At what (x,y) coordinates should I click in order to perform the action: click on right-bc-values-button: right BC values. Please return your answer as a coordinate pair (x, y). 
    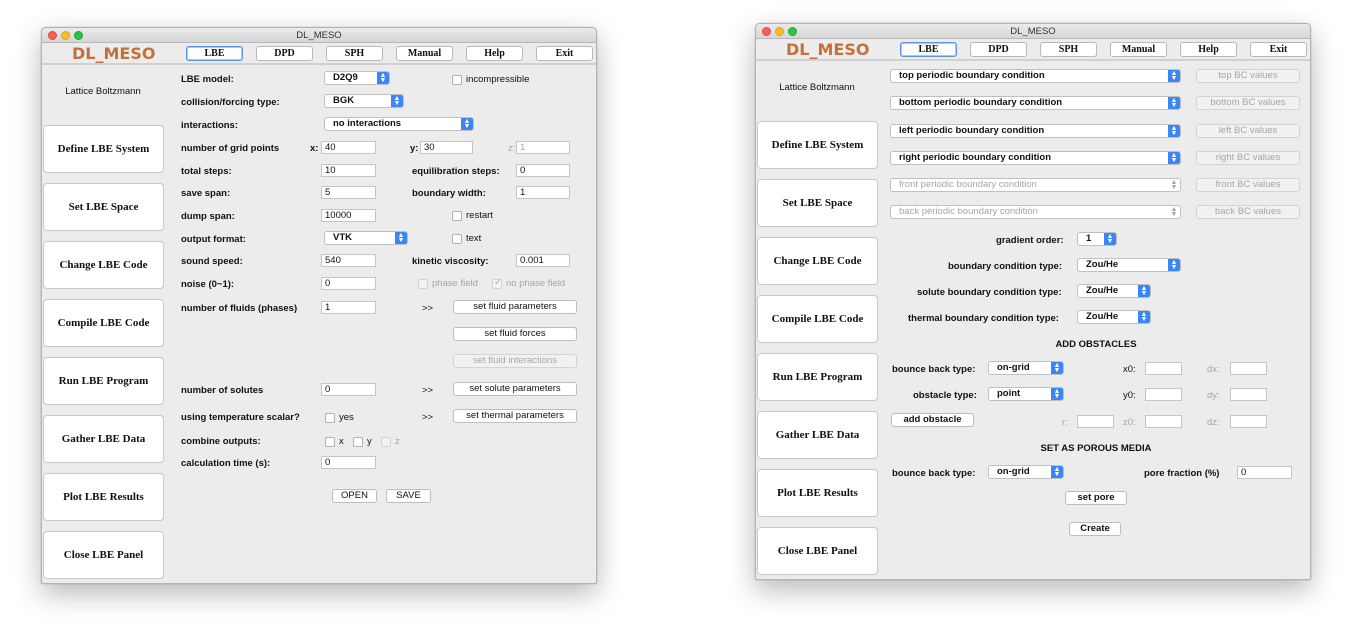
    Looking at the image, I should click on (1248, 158).